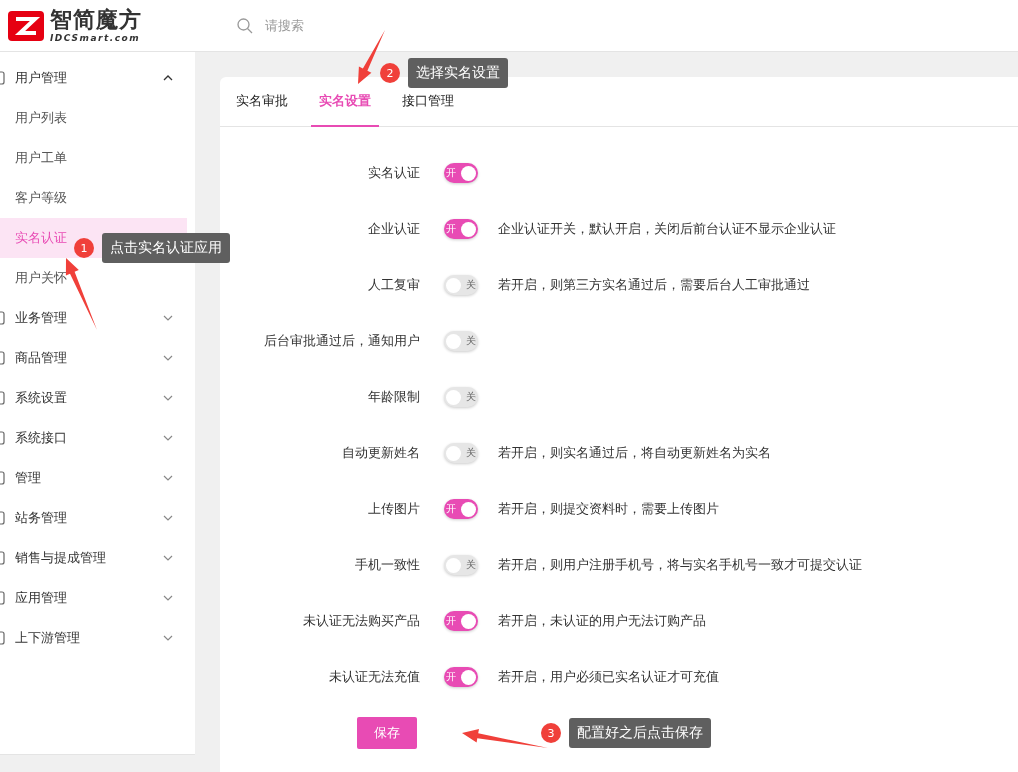  I want to click on setting-label: 年龄限制, so click(393, 397).